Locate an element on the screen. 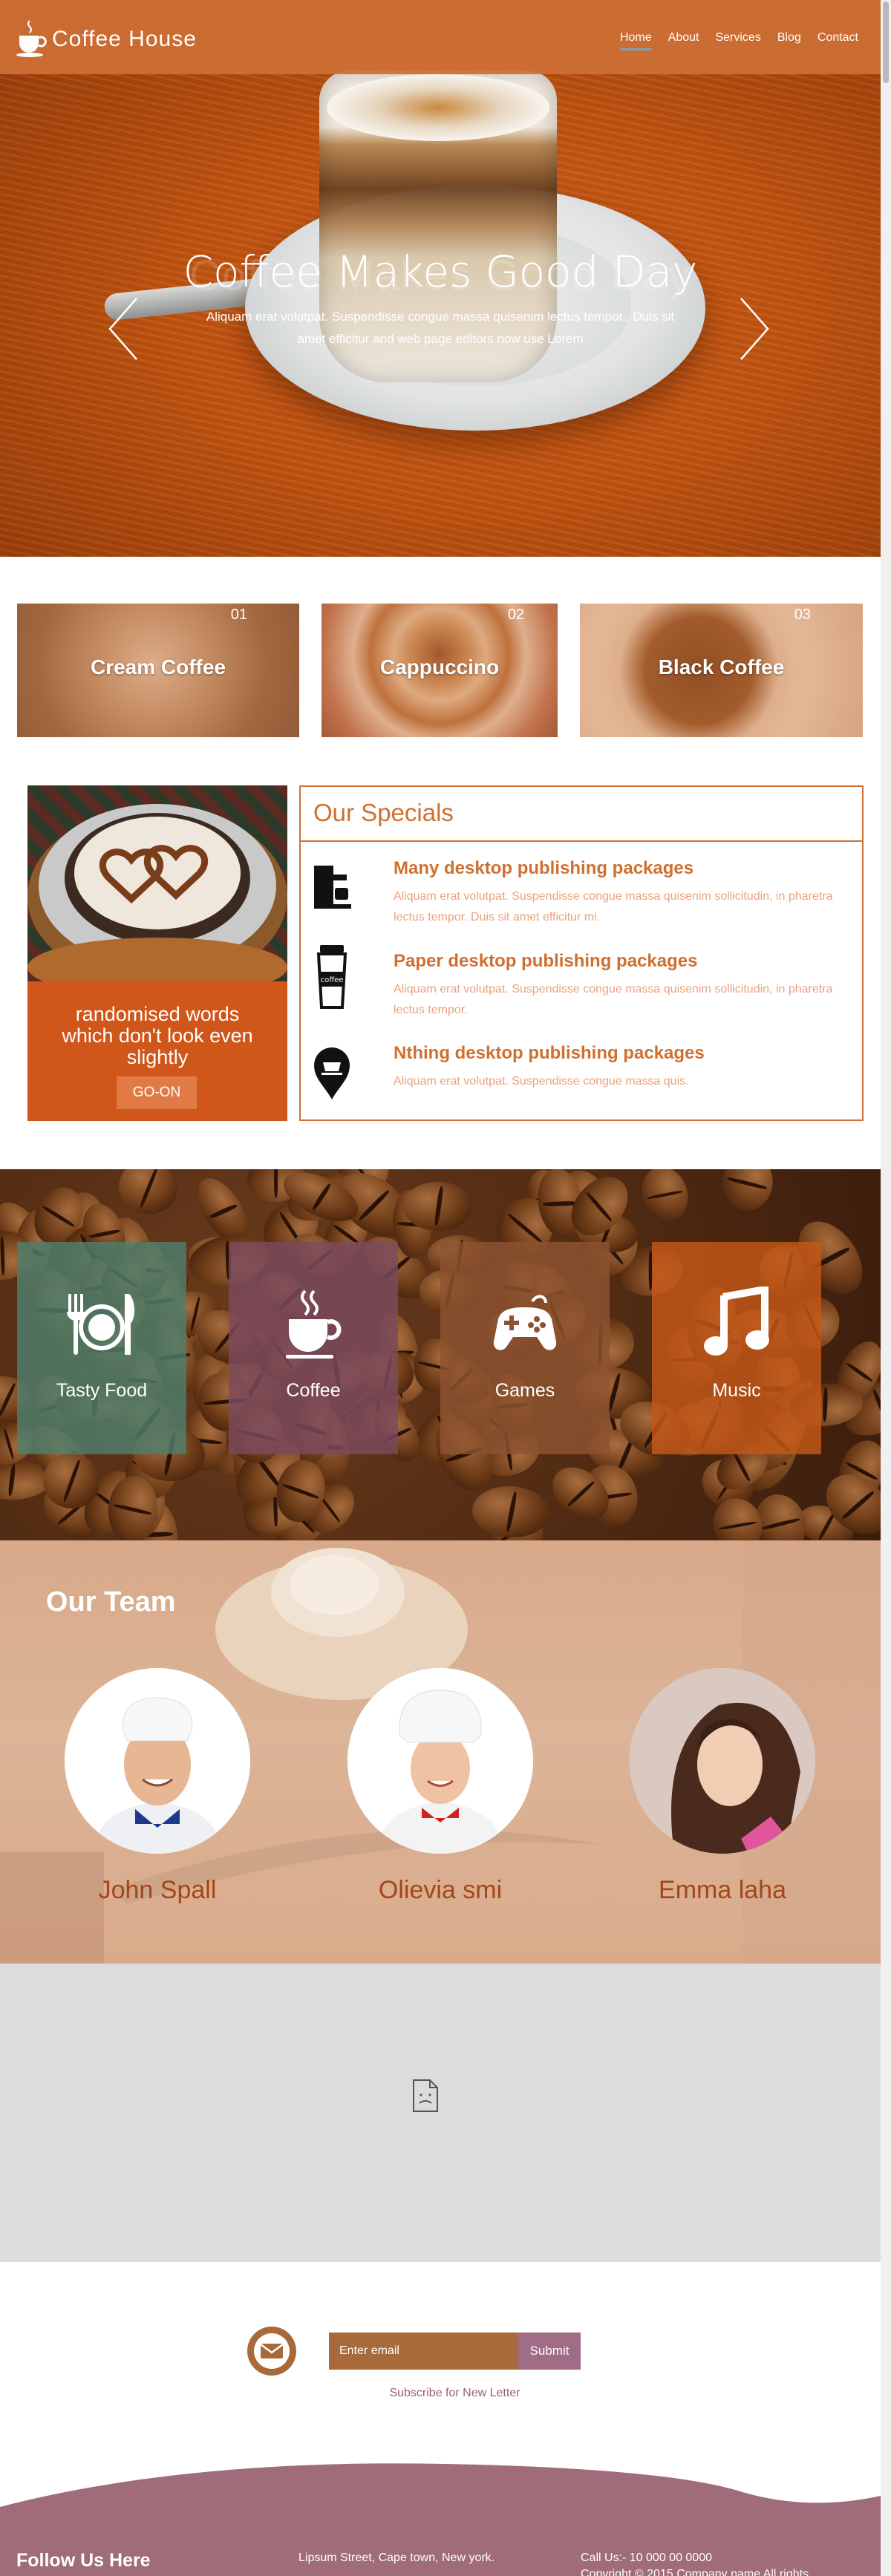  special-title: Nthing desktop publishing packages is located at coordinates (549, 1053).